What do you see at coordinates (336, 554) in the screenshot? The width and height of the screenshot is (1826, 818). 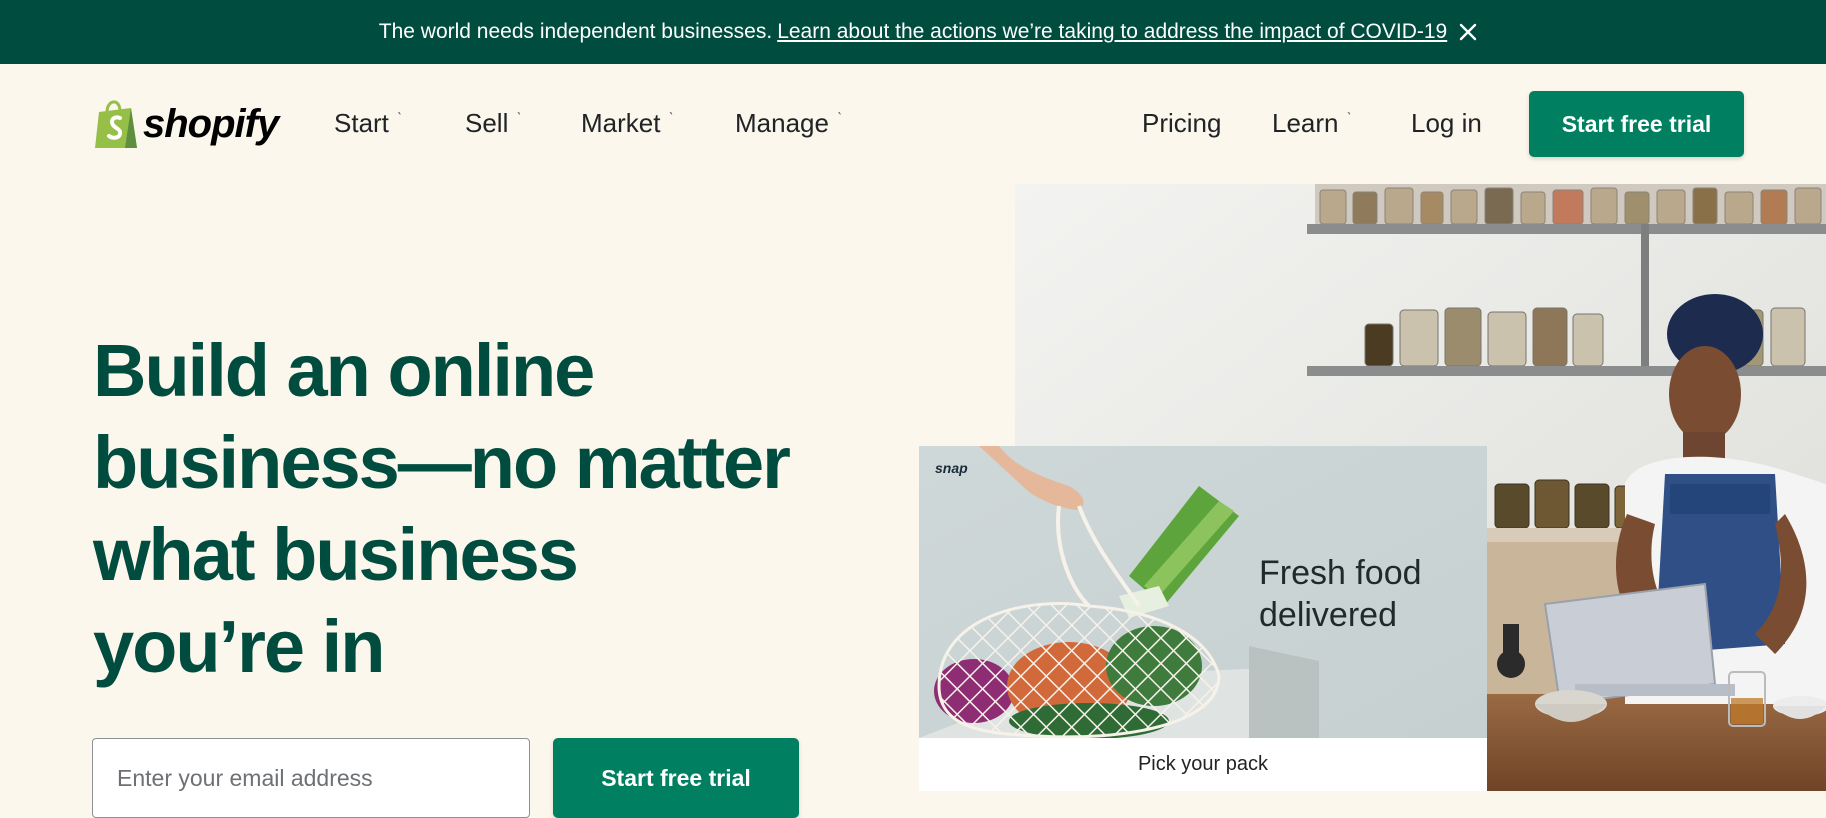 I see `hero-headline-line: what business` at bounding box center [336, 554].